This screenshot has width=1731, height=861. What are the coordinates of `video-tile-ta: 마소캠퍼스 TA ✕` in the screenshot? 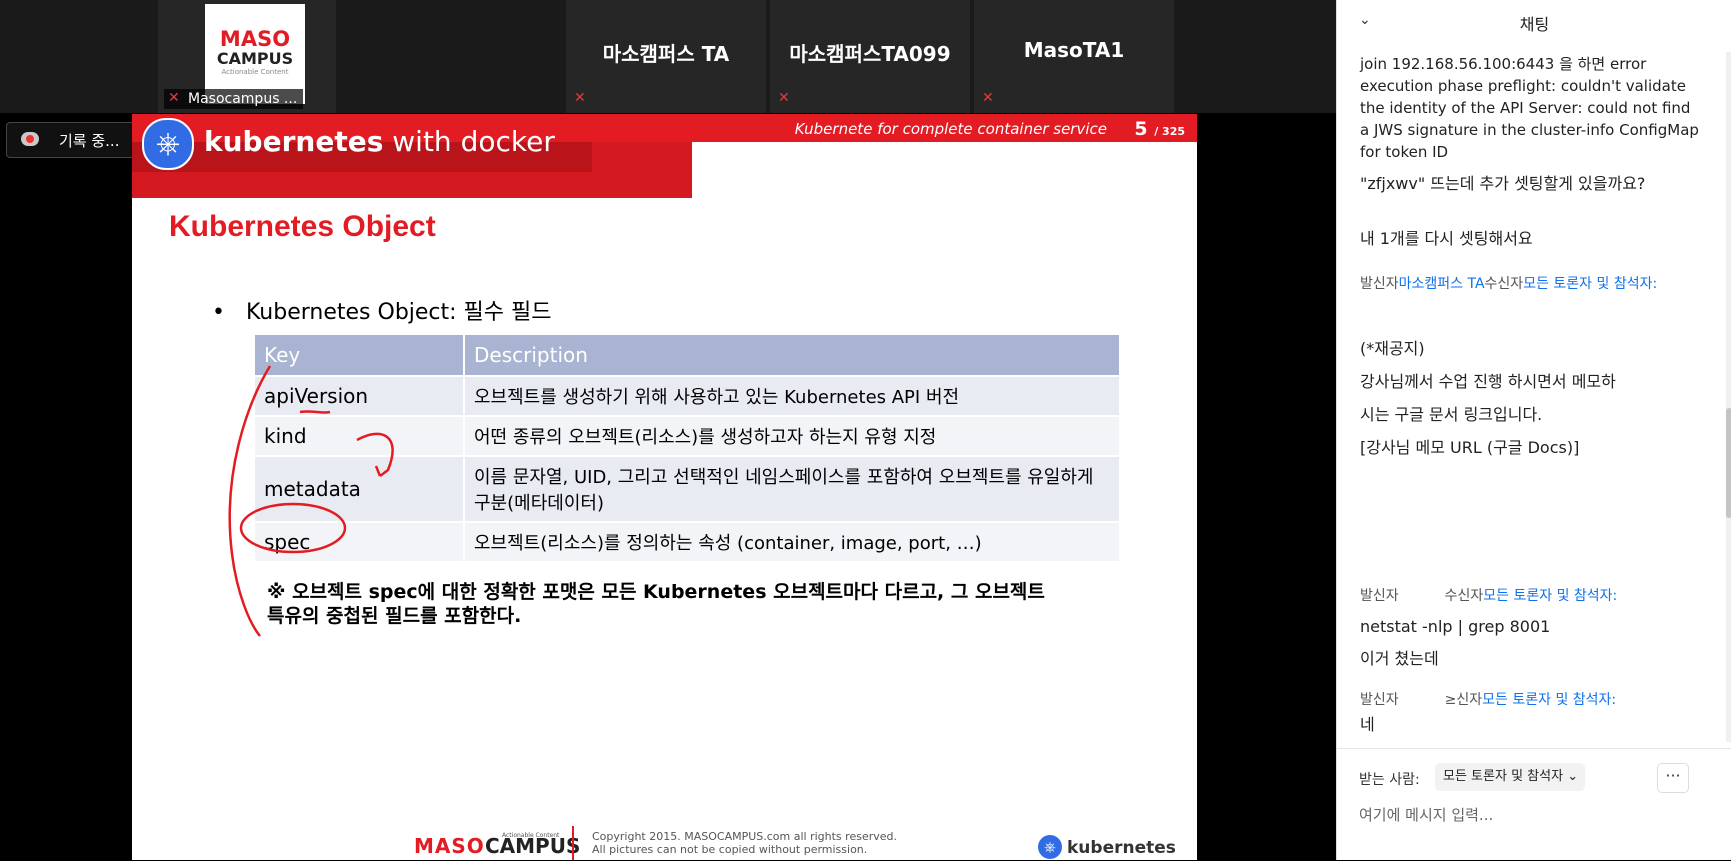 It's located at (666, 56).